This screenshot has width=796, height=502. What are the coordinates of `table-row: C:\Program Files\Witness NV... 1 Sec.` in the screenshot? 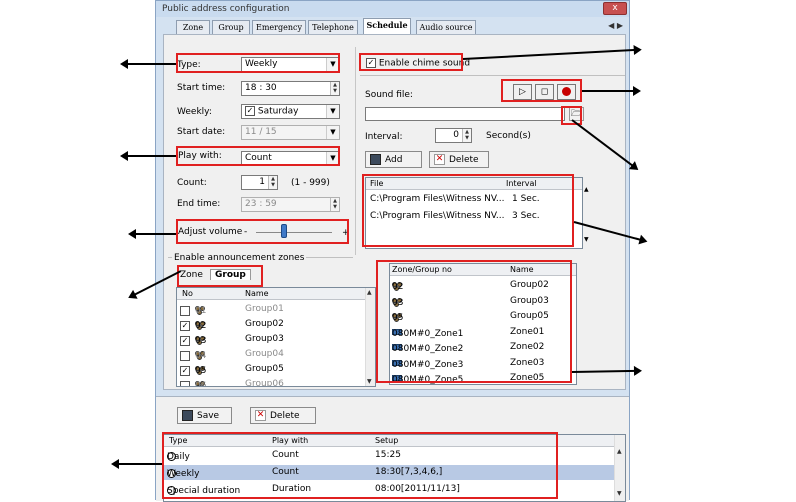 It's located at (474, 199).